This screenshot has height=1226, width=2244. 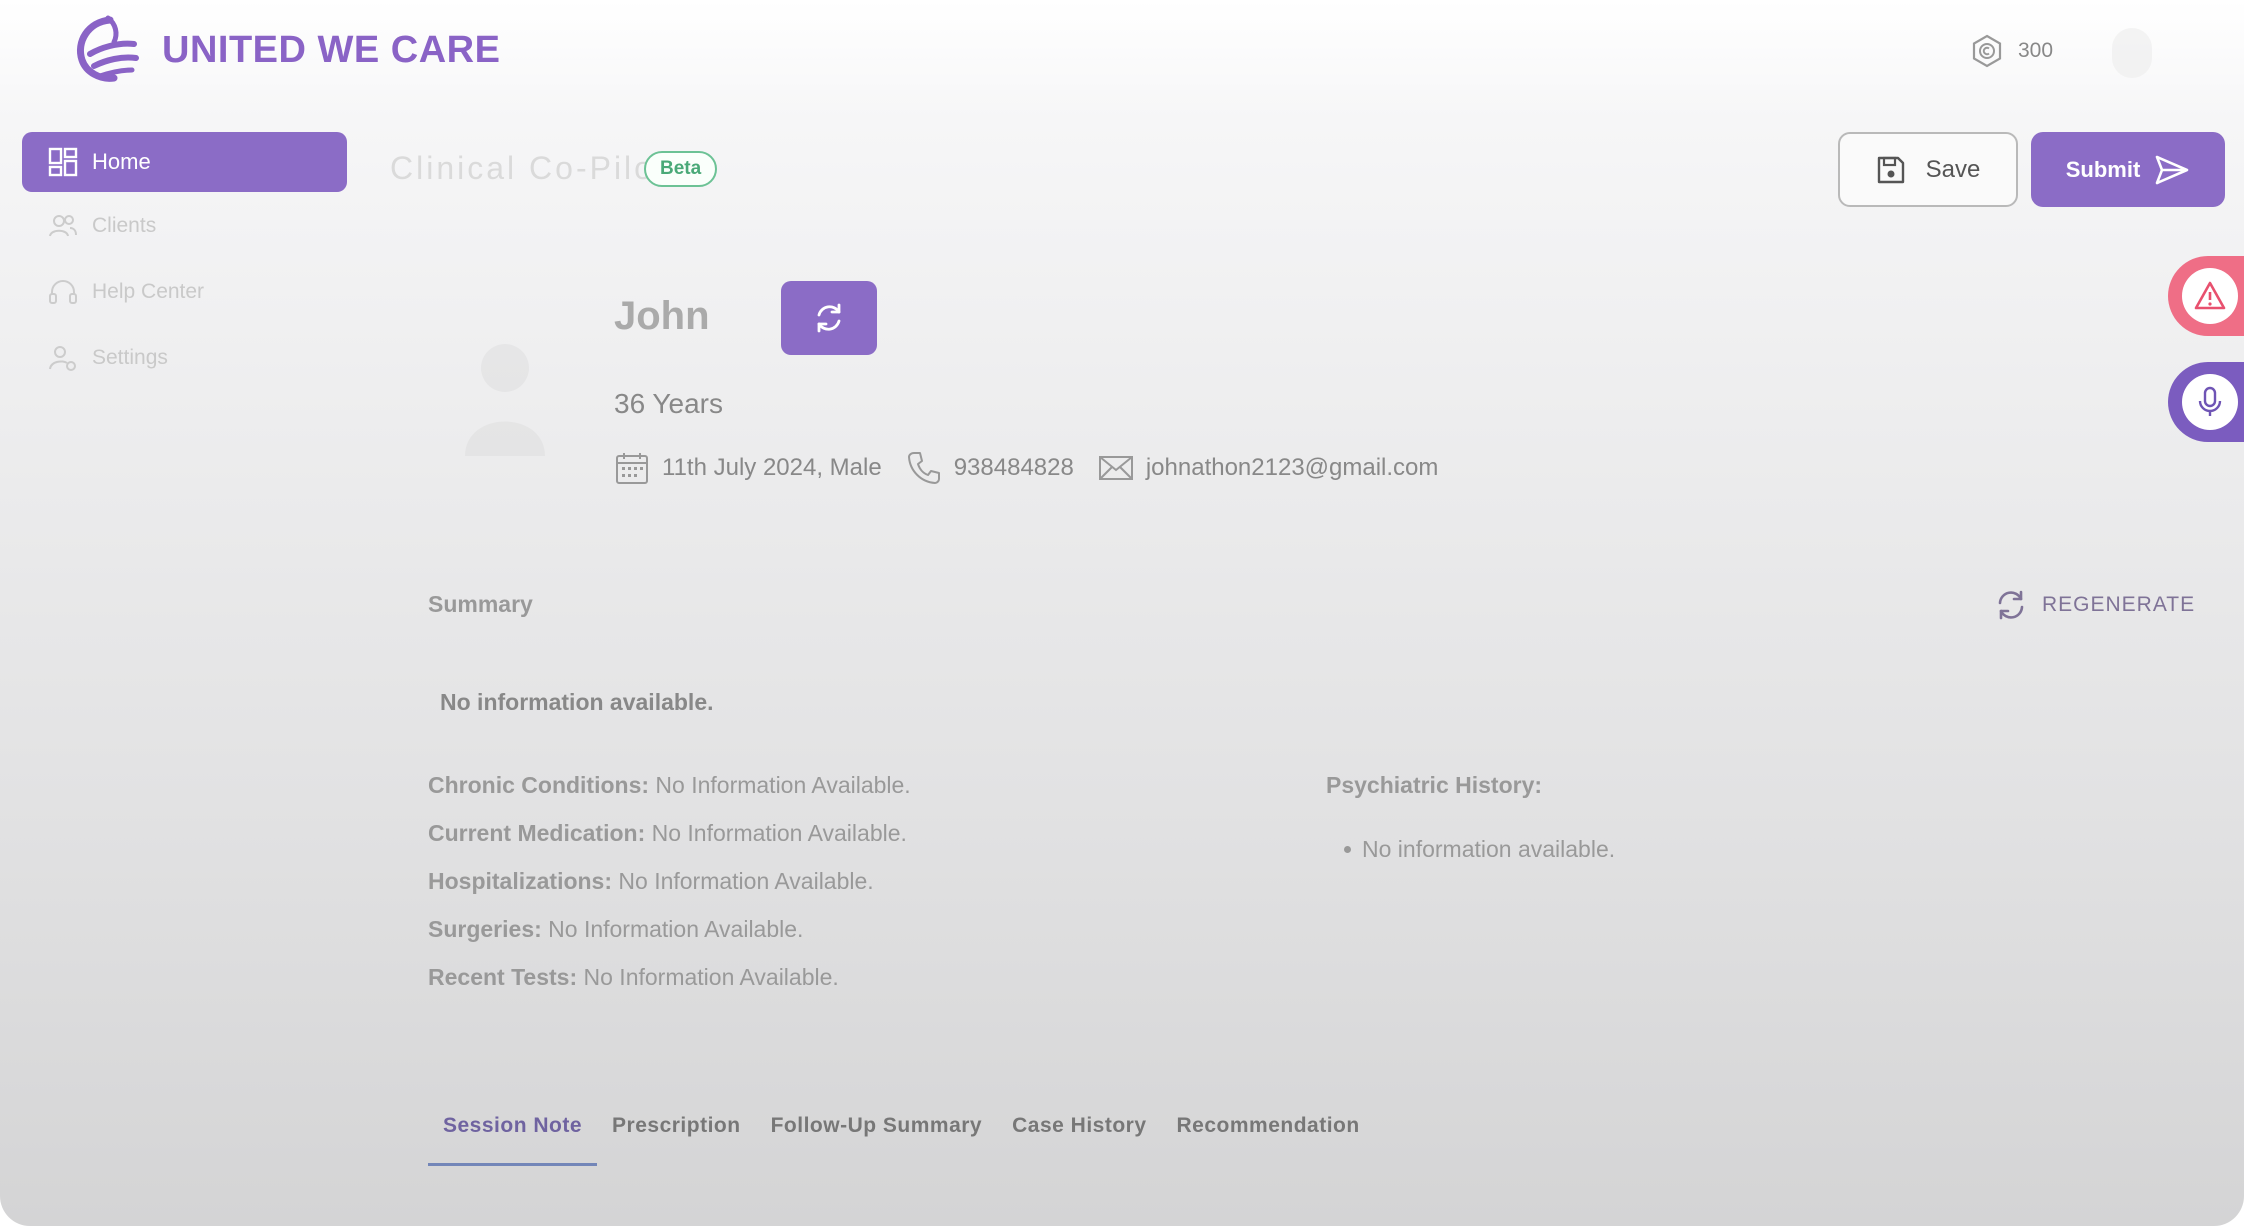 I want to click on client-dob: 11th July 2024, Male, so click(x=748, y=468).